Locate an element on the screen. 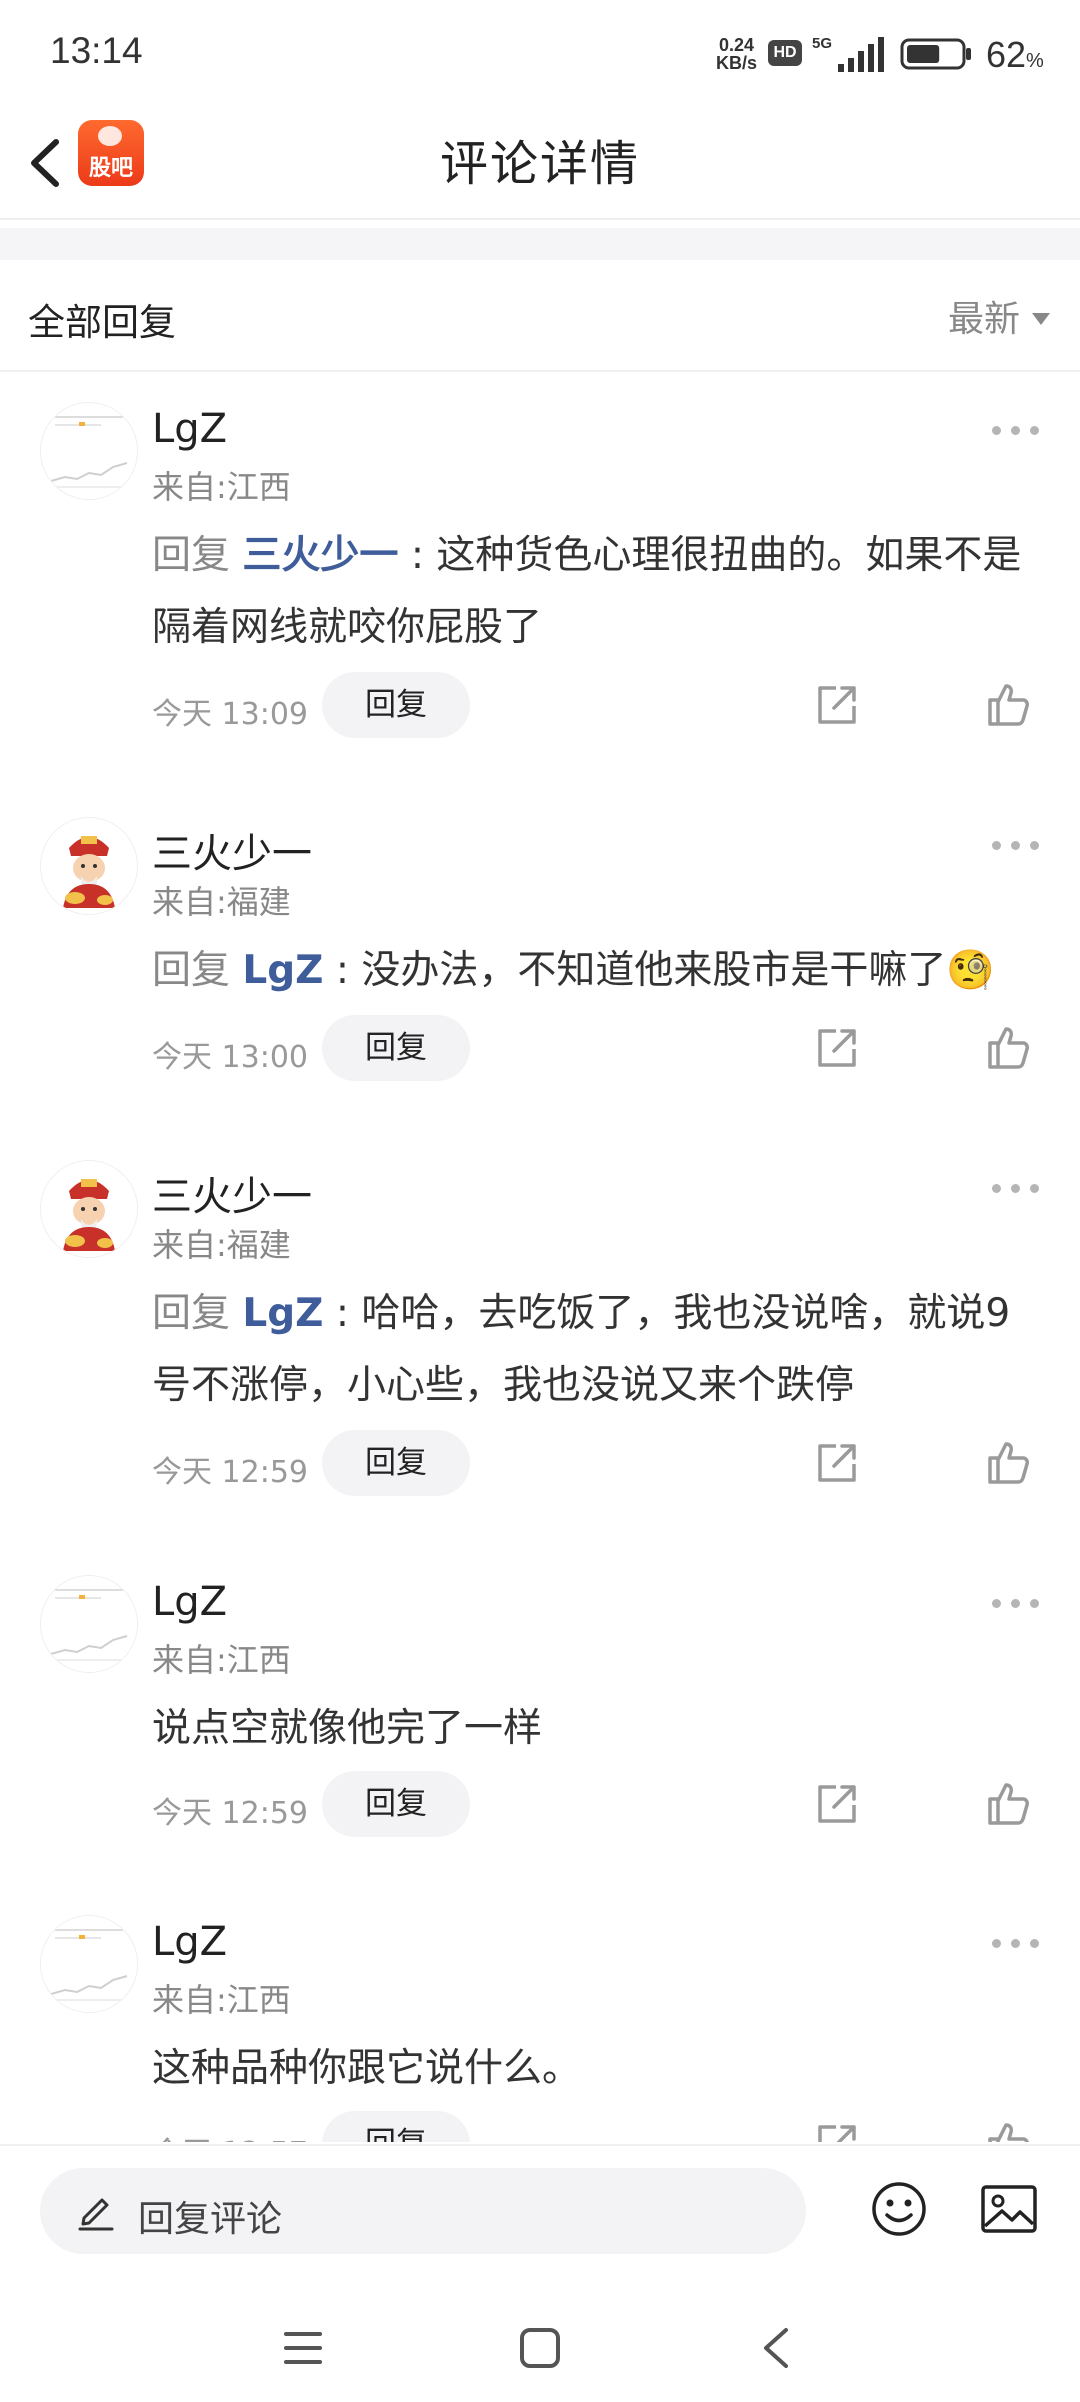 The height and width of the screenshot is (2402, 1080). comment-time: 今天 13:09 is located at coordinates (230, 714).